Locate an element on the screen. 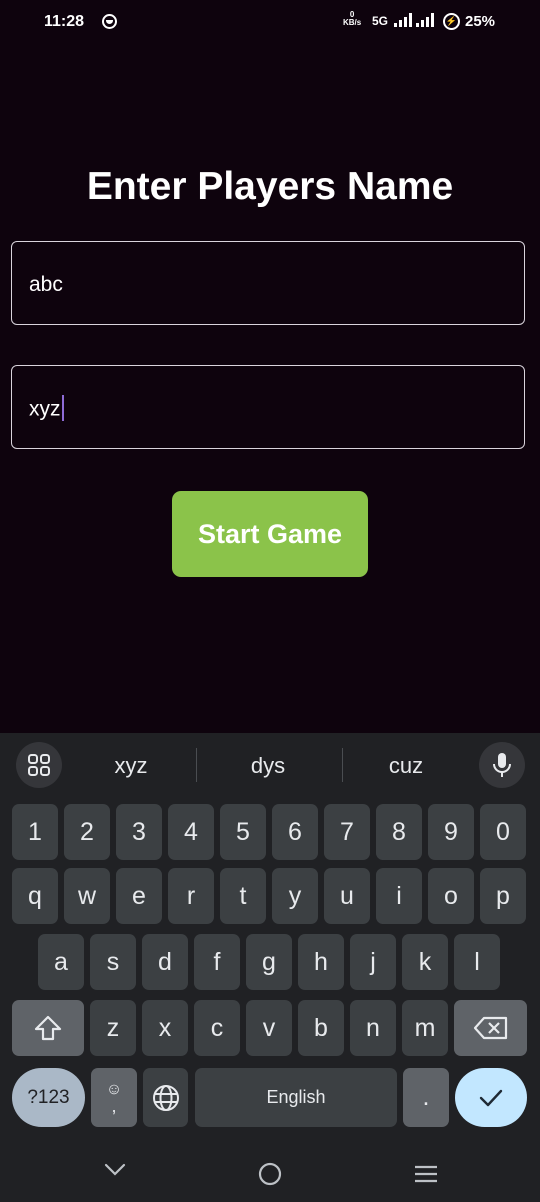 This screenshot has width=540, height=1202. key-m: m is located at coordinates (425, 1028).